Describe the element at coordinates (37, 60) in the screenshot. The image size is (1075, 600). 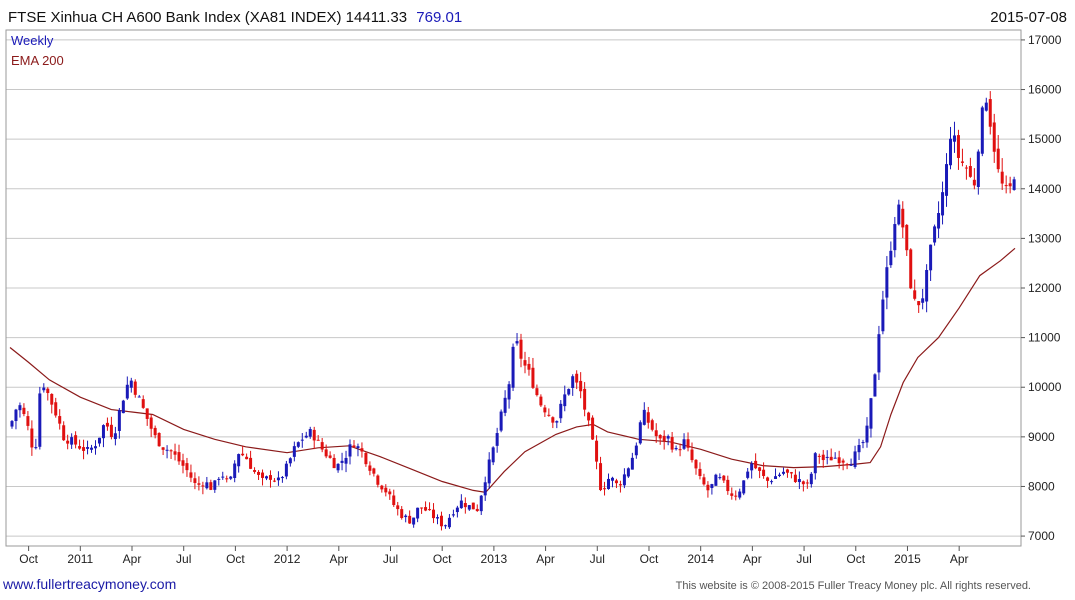
I see `legend-ema200: EMA 200` at that location.